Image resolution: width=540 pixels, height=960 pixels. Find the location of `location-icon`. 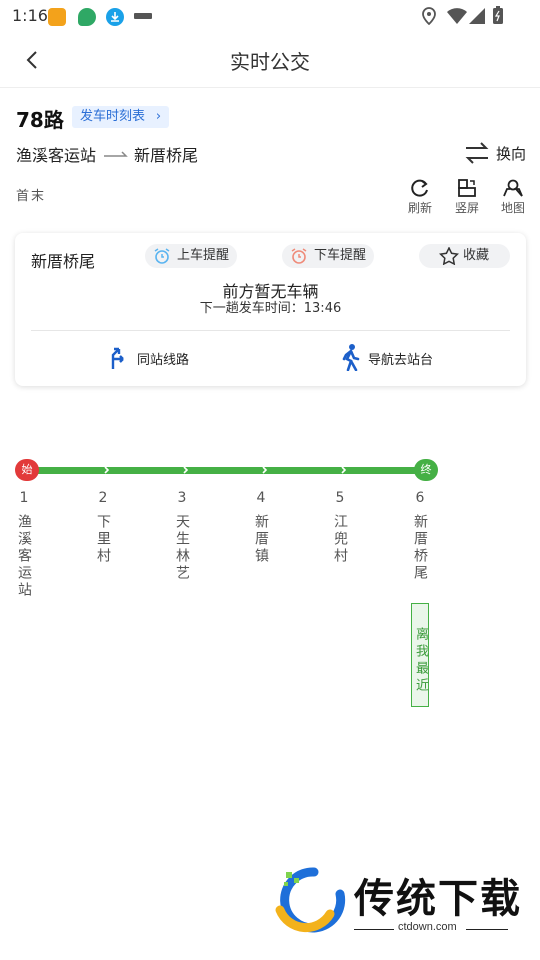

location-icon is located at coordinates (429, 16).